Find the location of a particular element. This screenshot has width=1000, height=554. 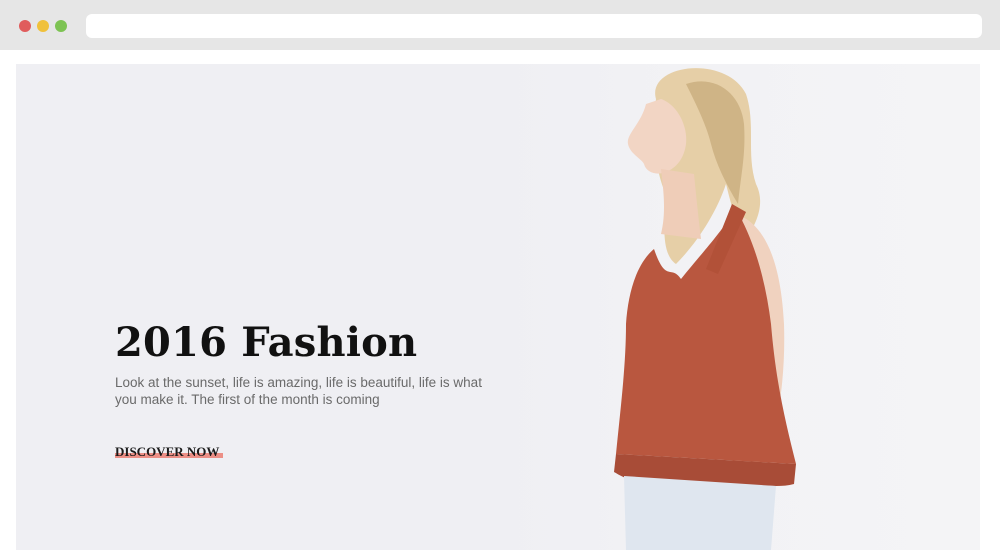

discover-now-button: DISCOVER NOW is located at coordinates (169, 452).